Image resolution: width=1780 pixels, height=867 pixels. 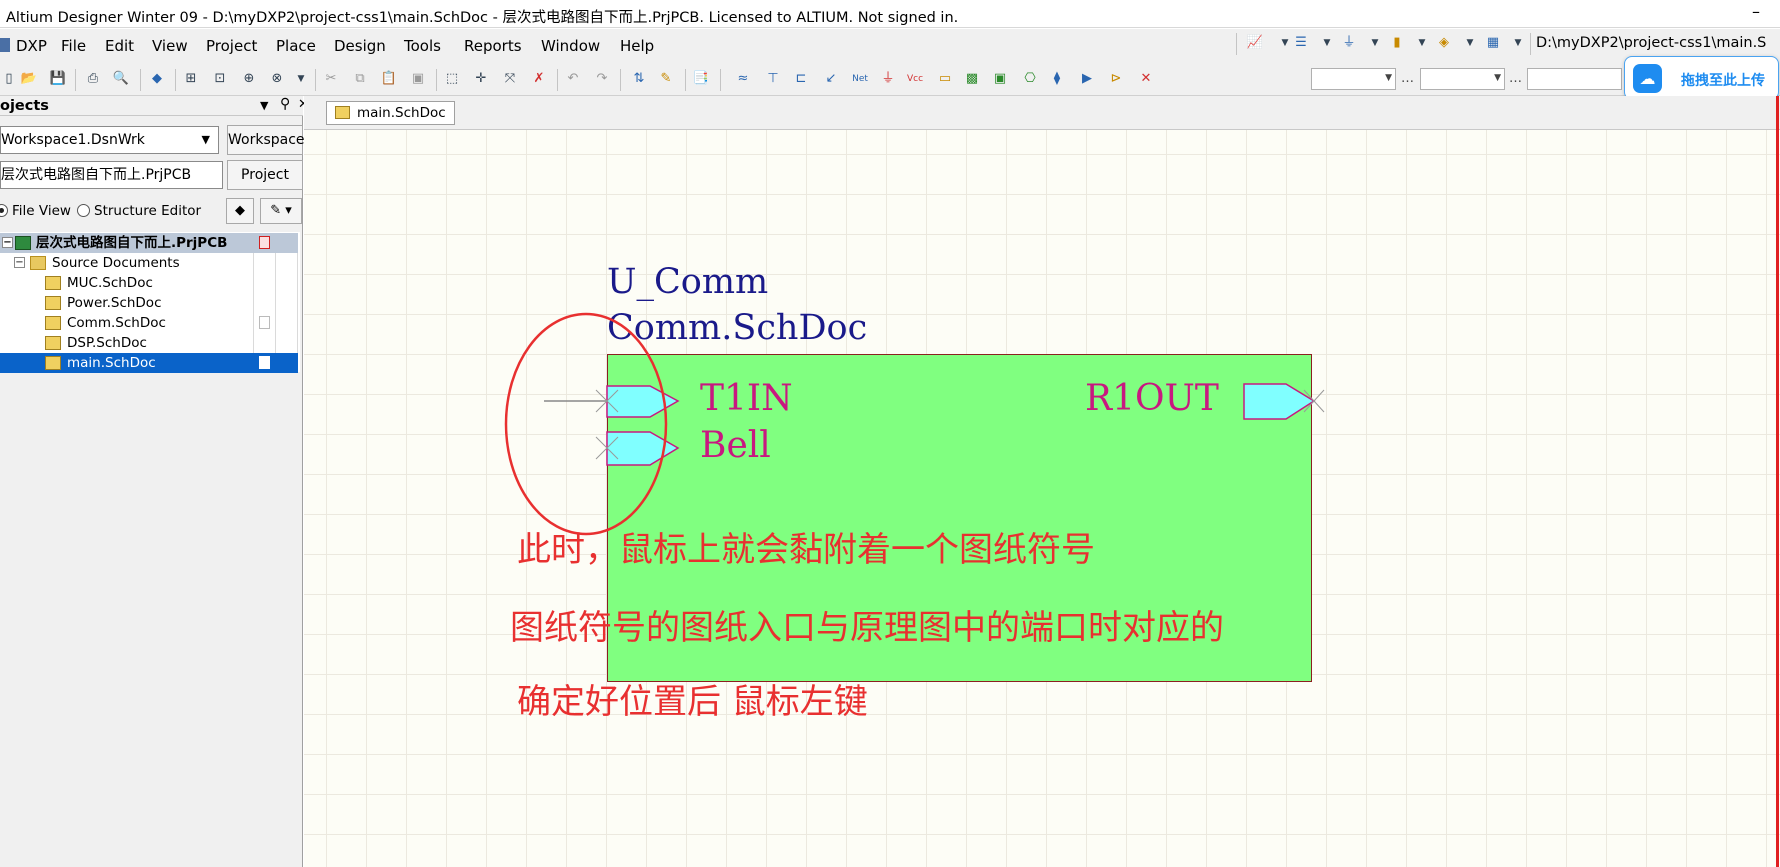 What do you see at coordinates (9, 79) in the screenshot?
I see `new-icon: ▯` at bounding box center [9, 79].